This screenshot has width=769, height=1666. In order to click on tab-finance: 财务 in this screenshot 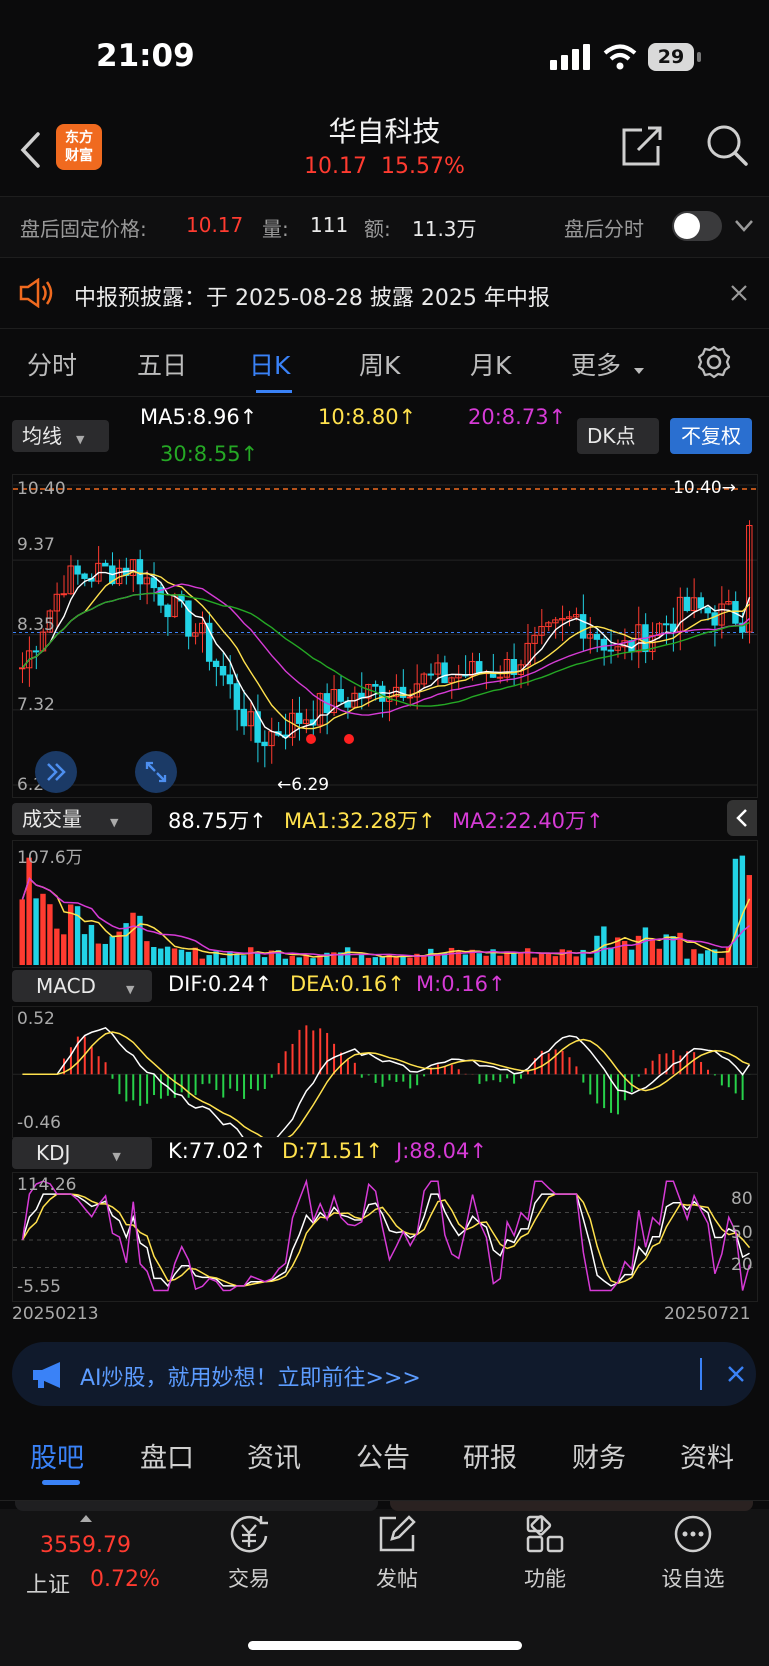, I will do `click(599, 1455)`.